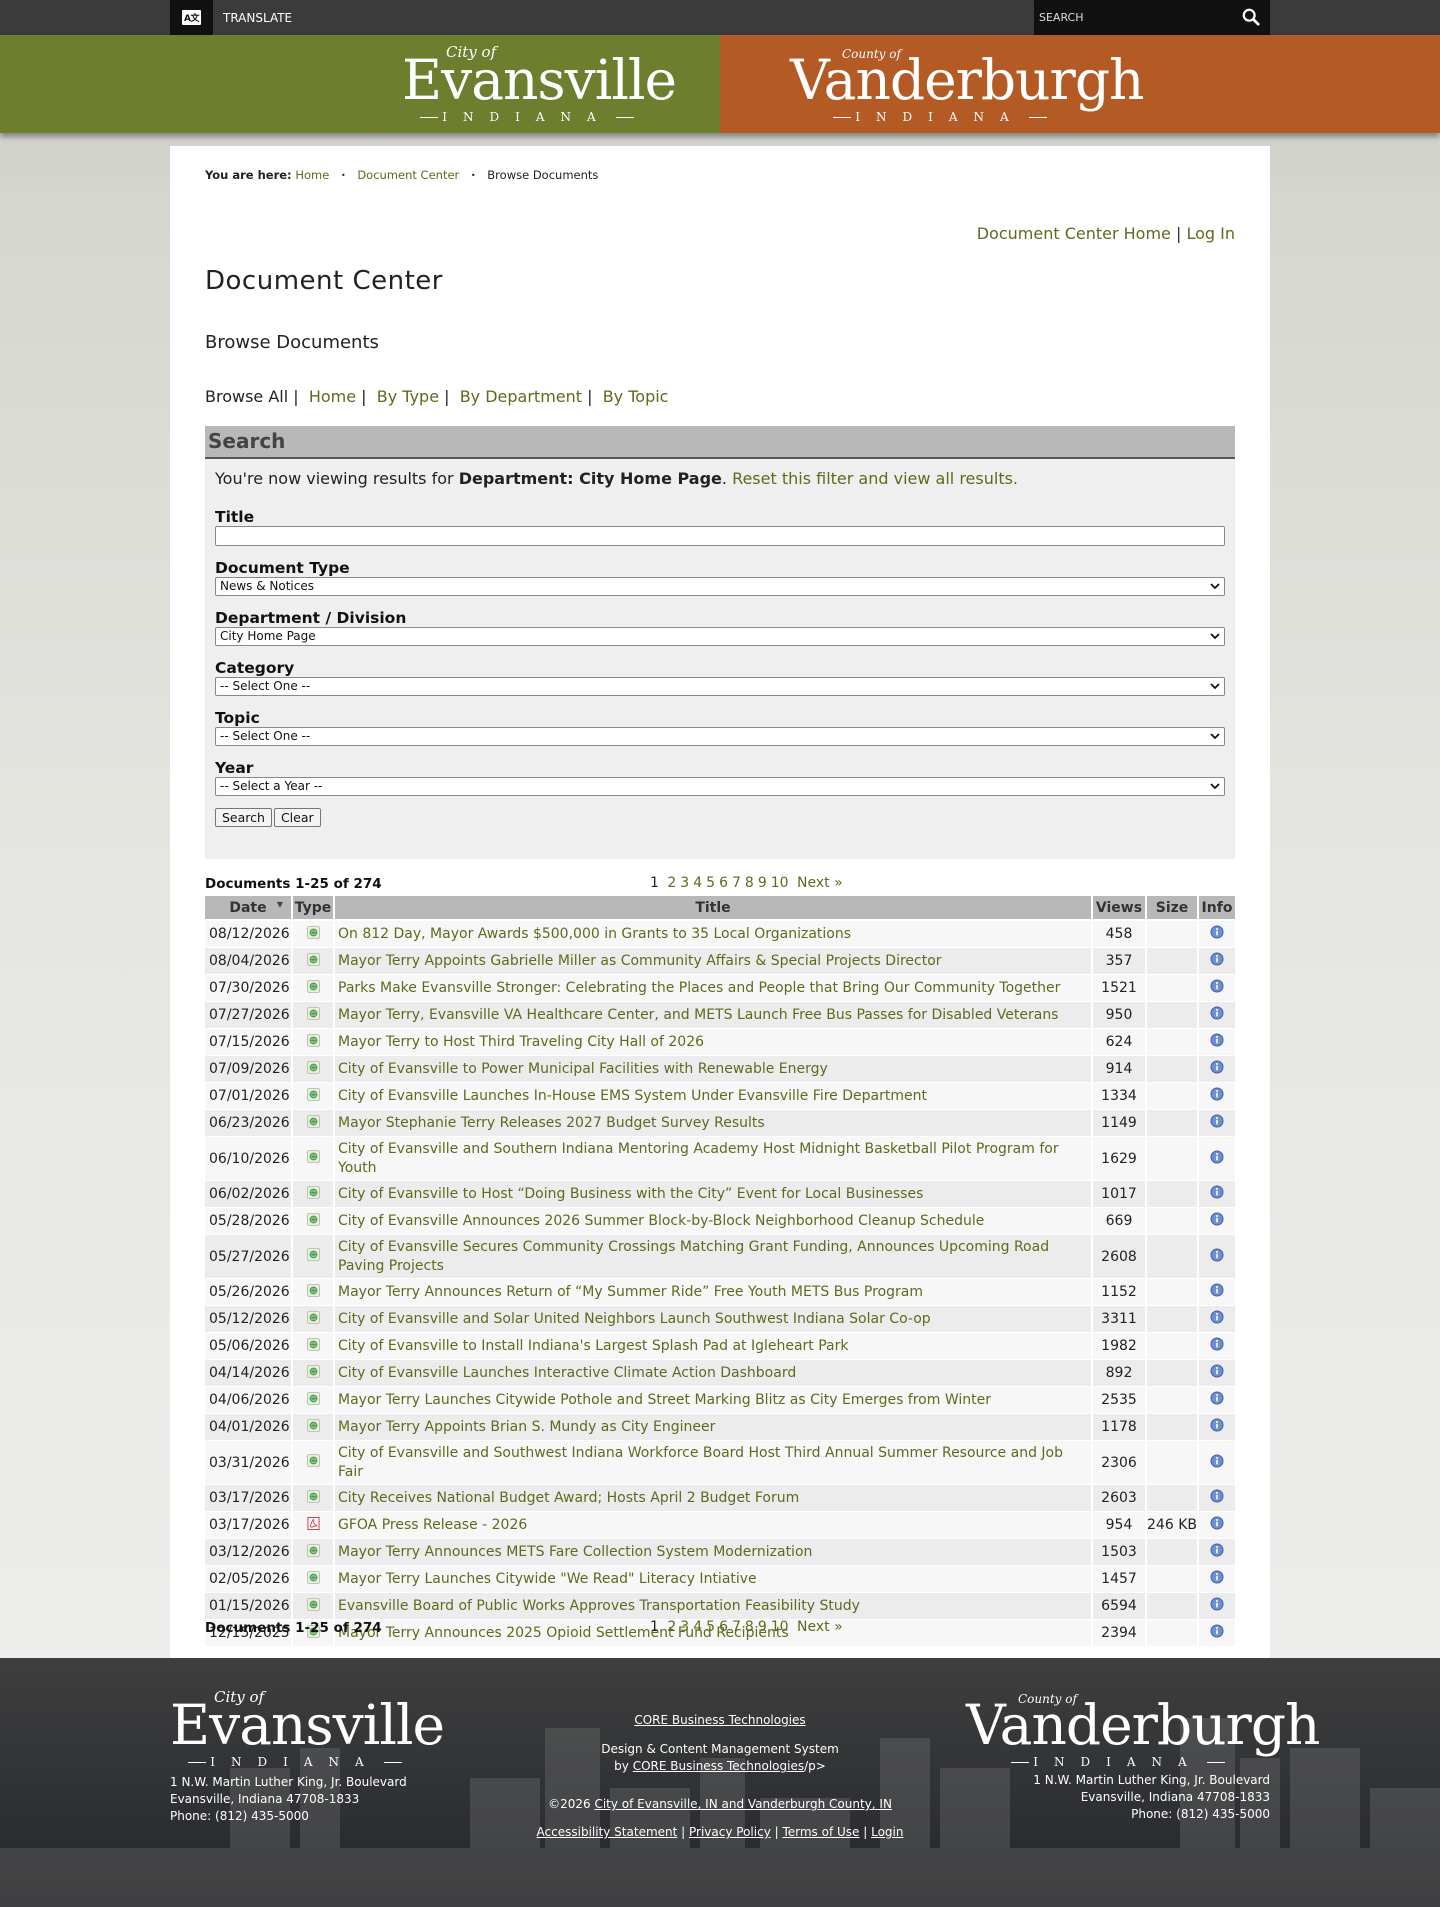 This screenshot has height=1907, width=1440. I want to click on pager-link: 10, so click(780, 1627).